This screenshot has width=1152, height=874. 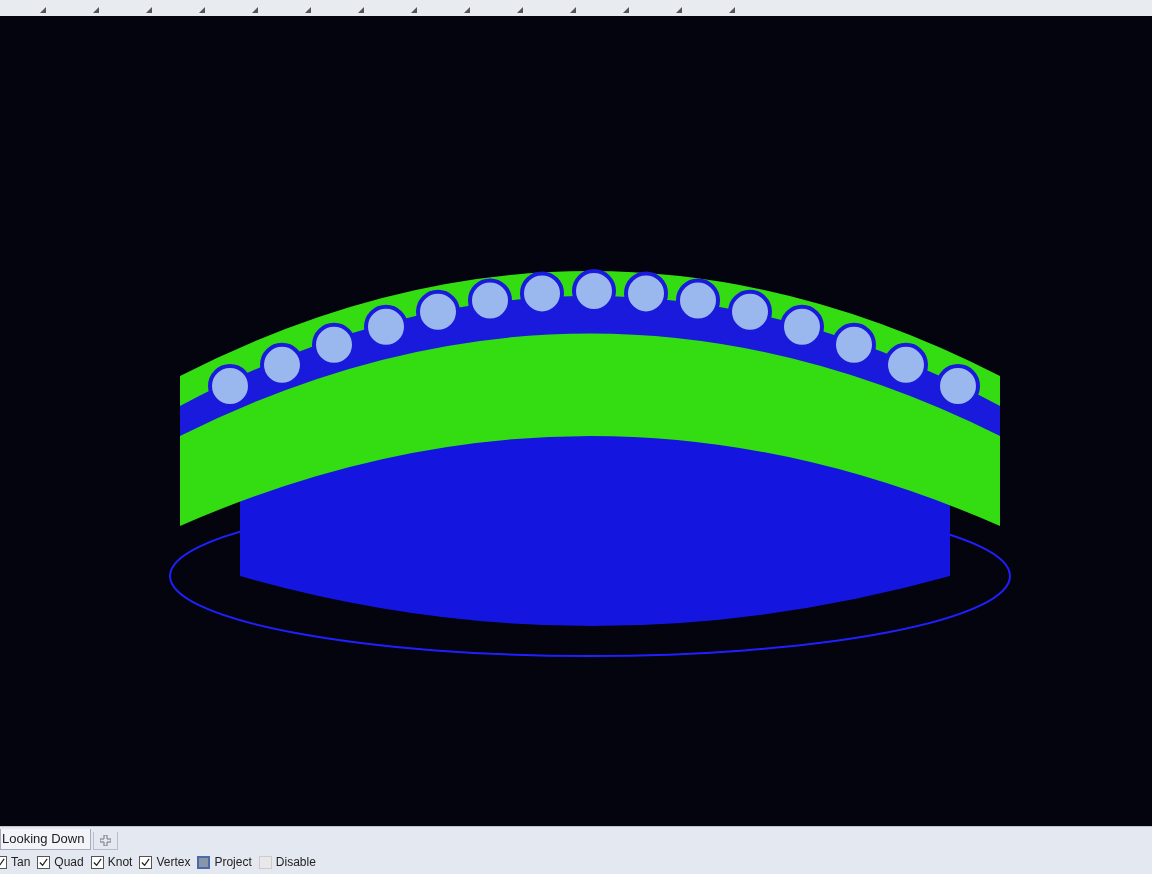 What do you see at coordinates (295, 862) in the screenshot?
I see `osnap-label: Disable` at bounding box center [295, 862].